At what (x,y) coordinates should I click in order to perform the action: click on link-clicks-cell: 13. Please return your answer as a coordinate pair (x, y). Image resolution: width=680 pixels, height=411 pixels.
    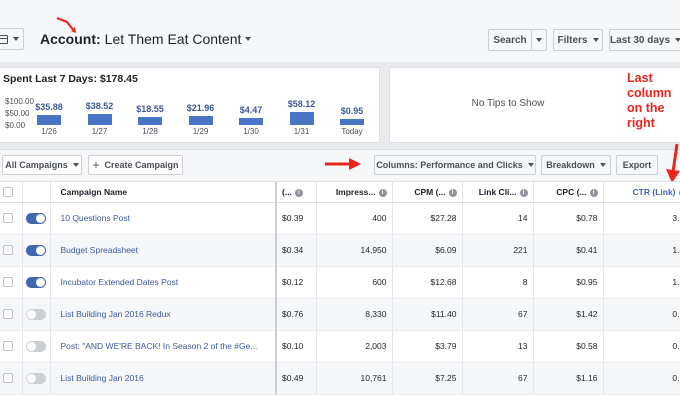
    Looking at the image, I should click on (498, 346).